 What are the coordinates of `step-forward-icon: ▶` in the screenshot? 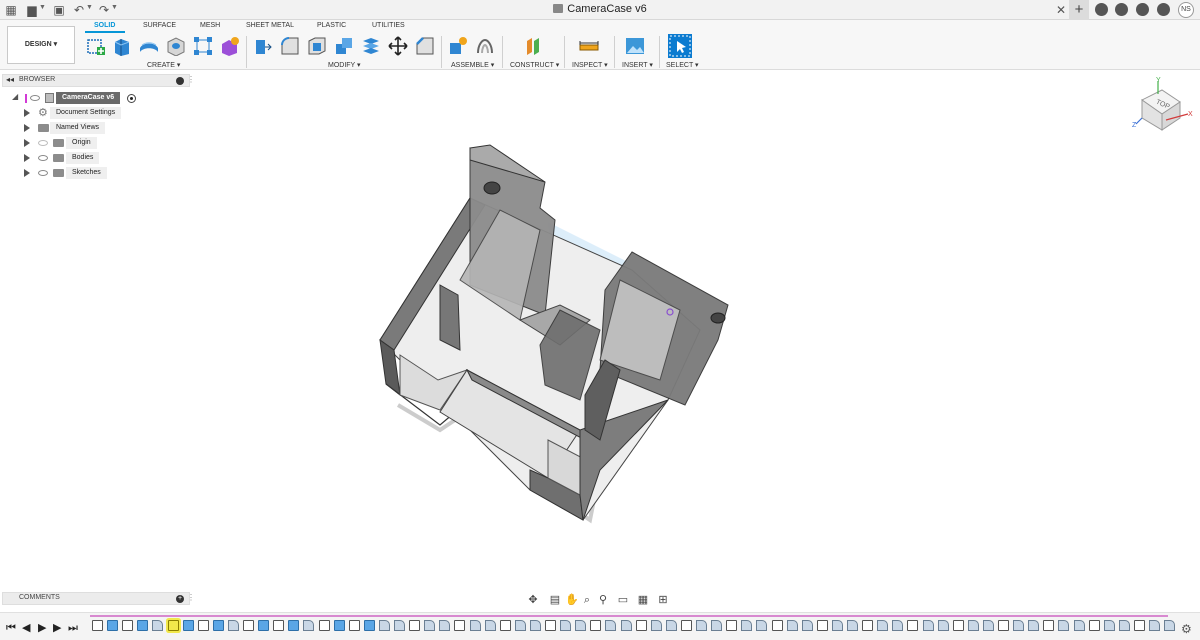 It's located at (57, 628).